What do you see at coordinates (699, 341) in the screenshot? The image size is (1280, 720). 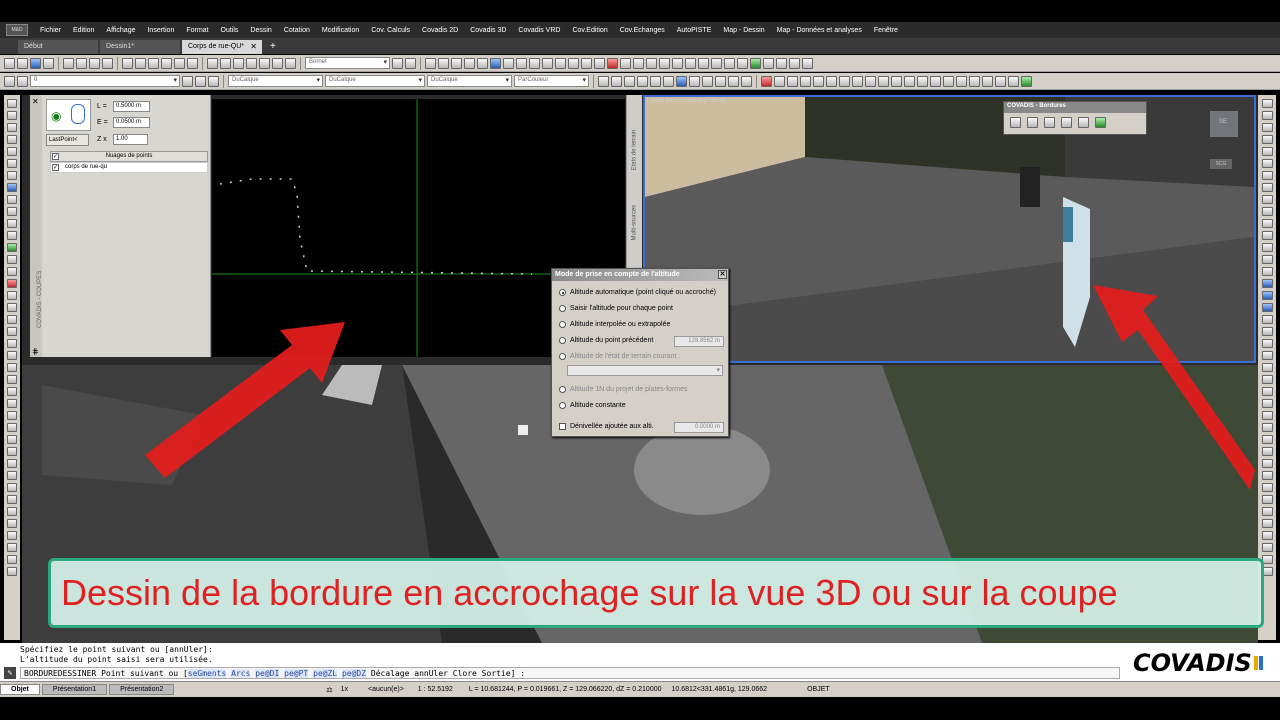 I see `previous-altitude-field: 128.8562 m` at bounding box center [699, 341].